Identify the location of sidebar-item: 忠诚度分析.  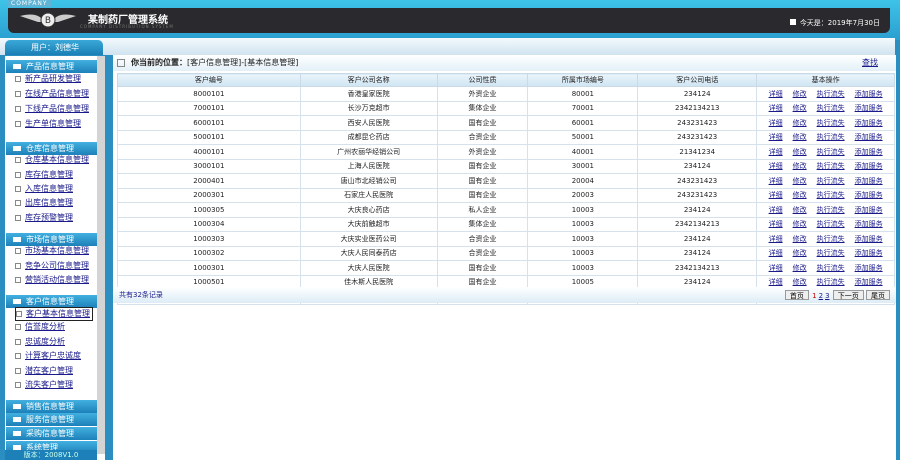
(40, 342).